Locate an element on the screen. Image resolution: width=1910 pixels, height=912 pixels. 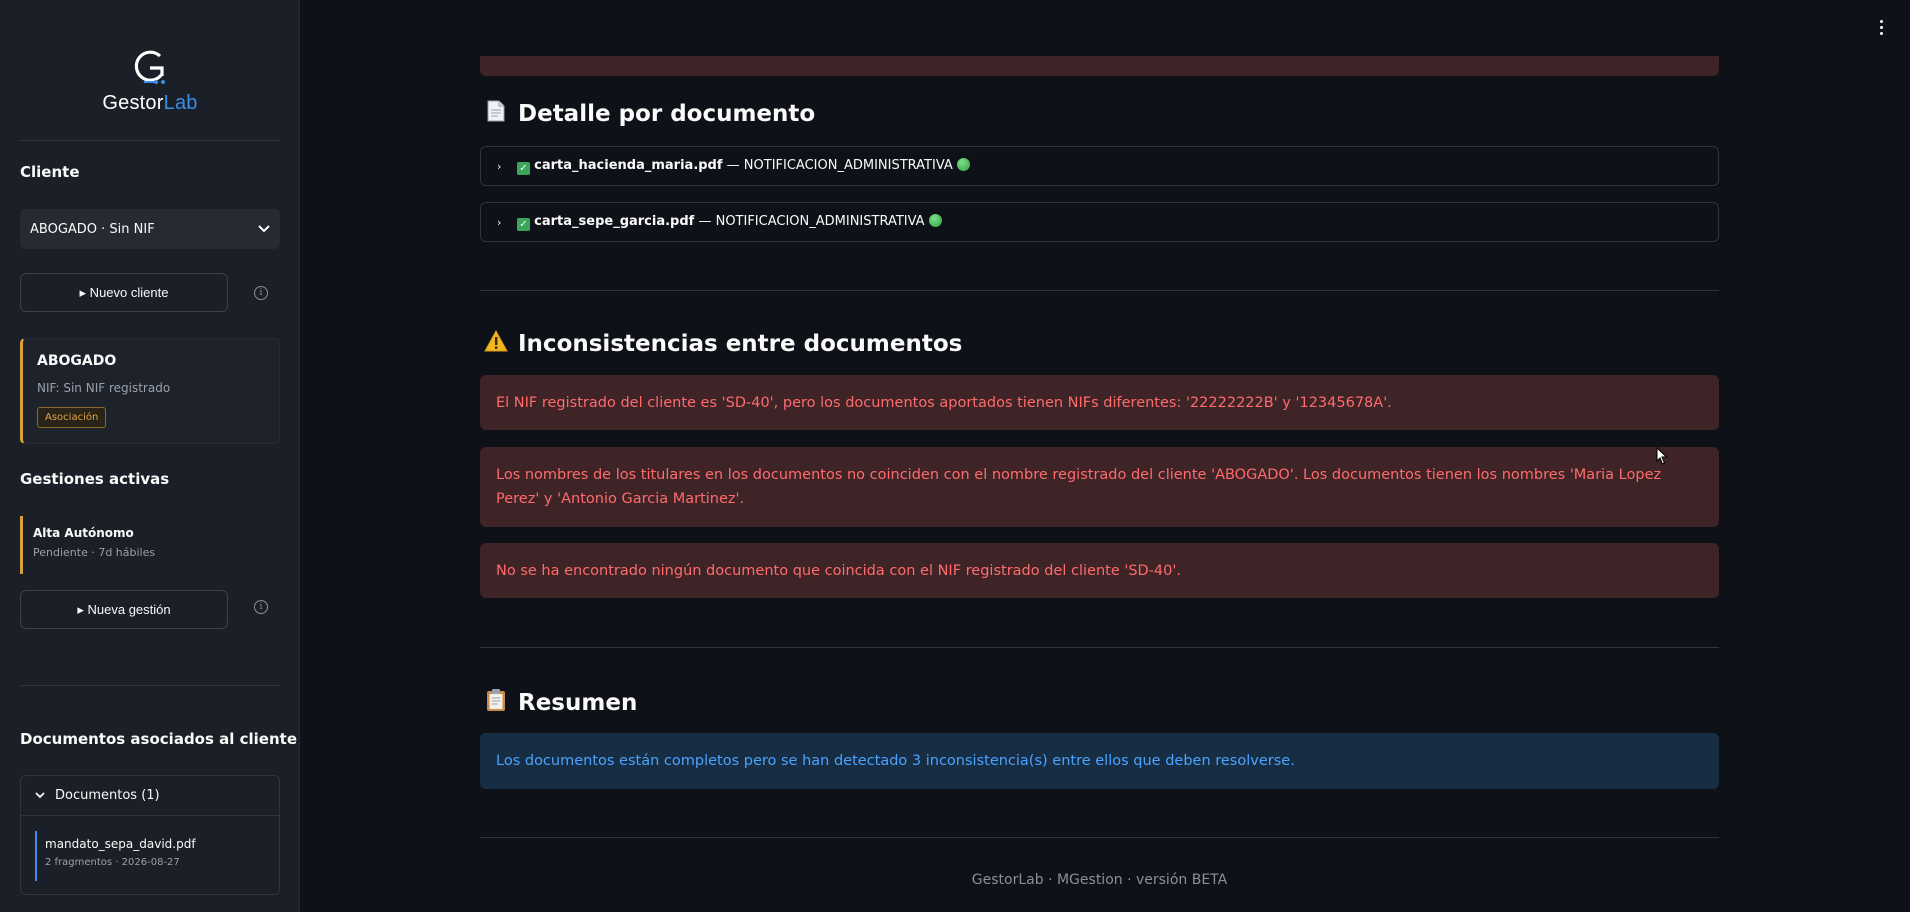
gestion-item: Alta Autónomo Pendiente · 7d hábiles is located at coordinates (150, 545).